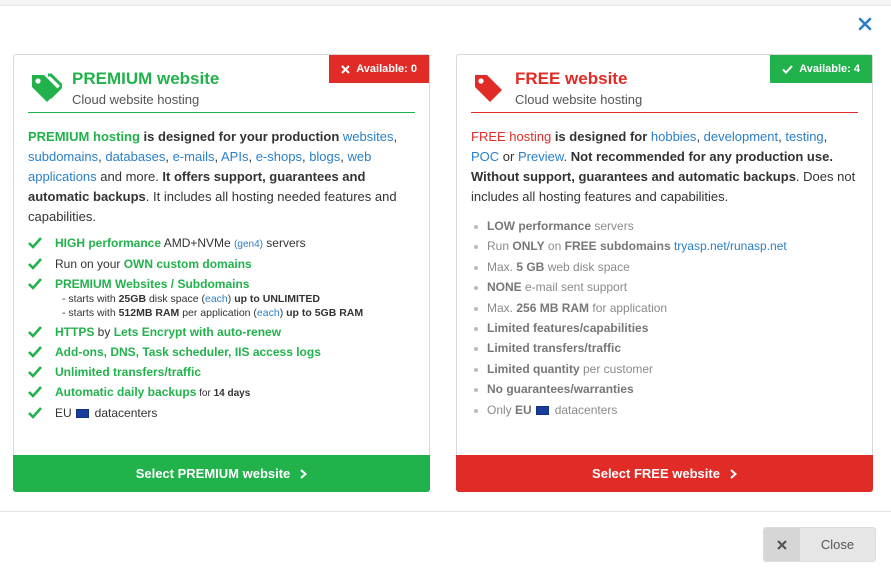 This screenshot has width=891, height=569. What do you see at coordinates (126, 392) in the screenshot?
I see `feature-highlight: Automatic daily backups` at bounding box center [126, 392].